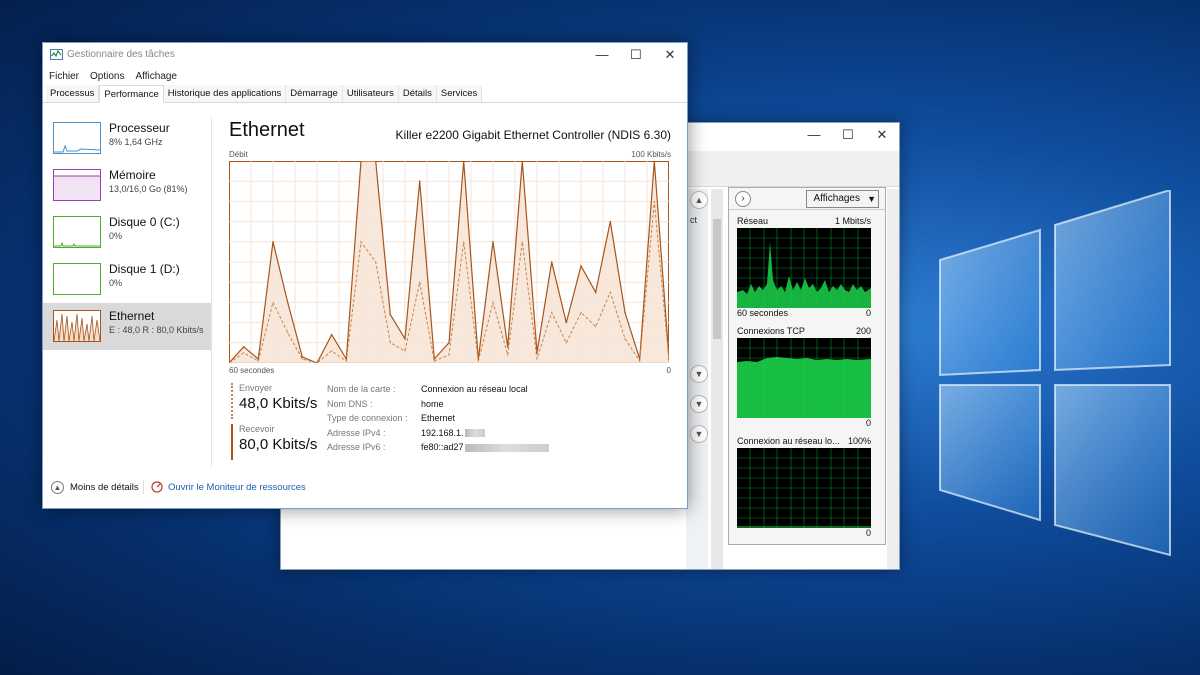 The height and width of the screenshot is (675, 1200). What do you see at coordinates (868, 313) in the screenshot?
I see `rm-graph-min: 0` at bounding box center [868, 313].